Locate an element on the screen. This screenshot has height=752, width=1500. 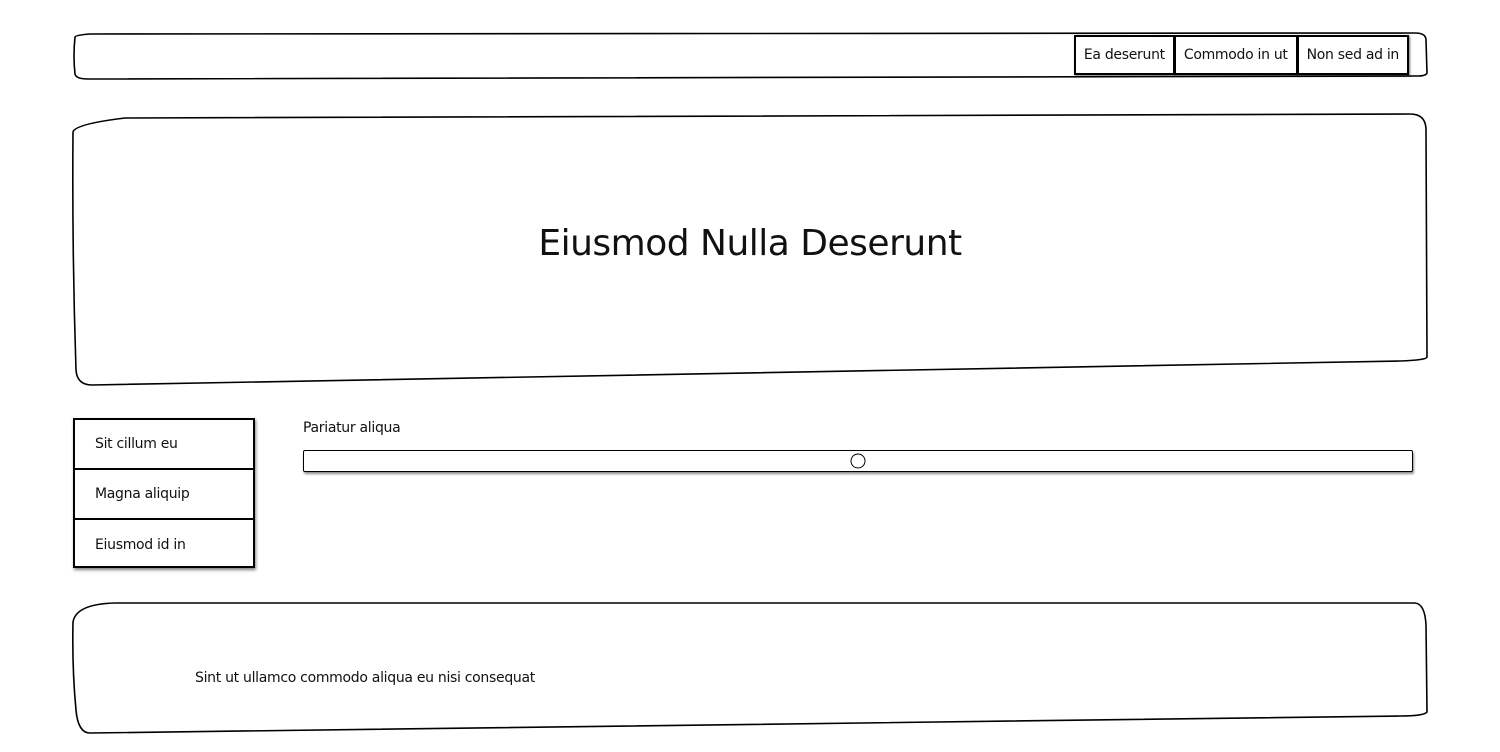
sidebar-item: Magna aliquip is located at coordinates (164, 495).